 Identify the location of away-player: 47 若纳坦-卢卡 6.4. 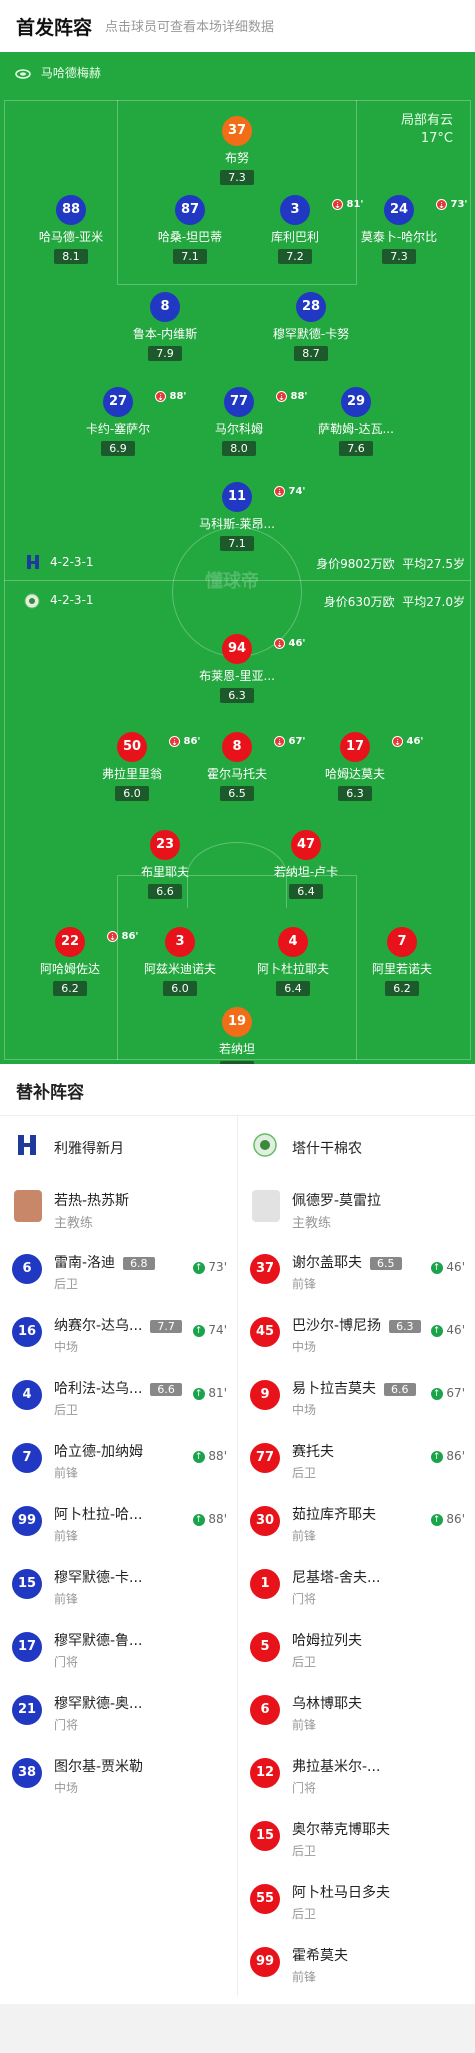
(306, 864).